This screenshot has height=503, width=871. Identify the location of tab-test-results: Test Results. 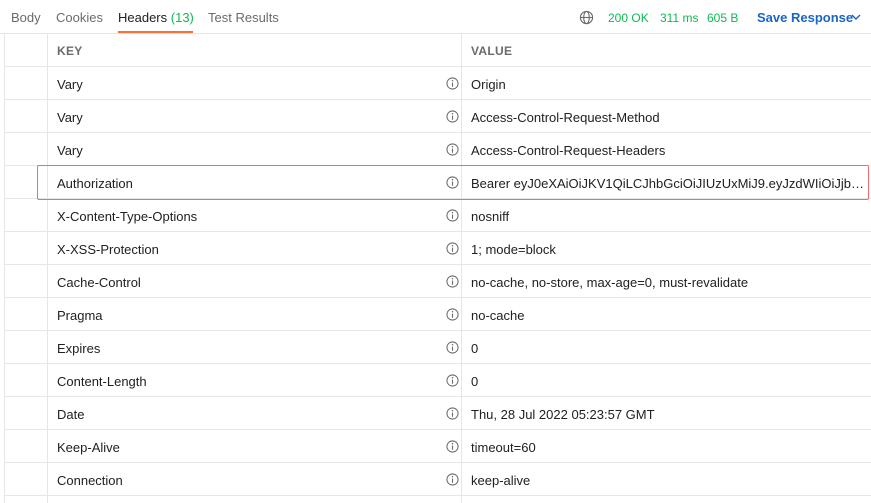
(243, 17).